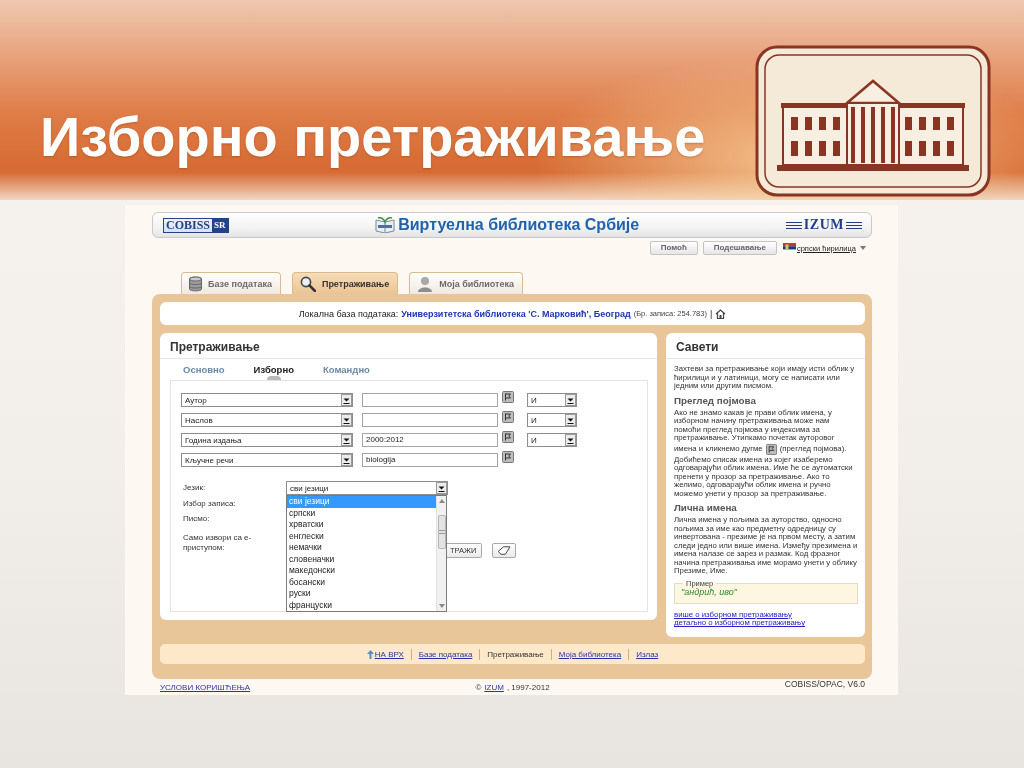 This screenshot has height=768, width=1024. I want to click on search-mode-tab: Основно, so click(204, 372).